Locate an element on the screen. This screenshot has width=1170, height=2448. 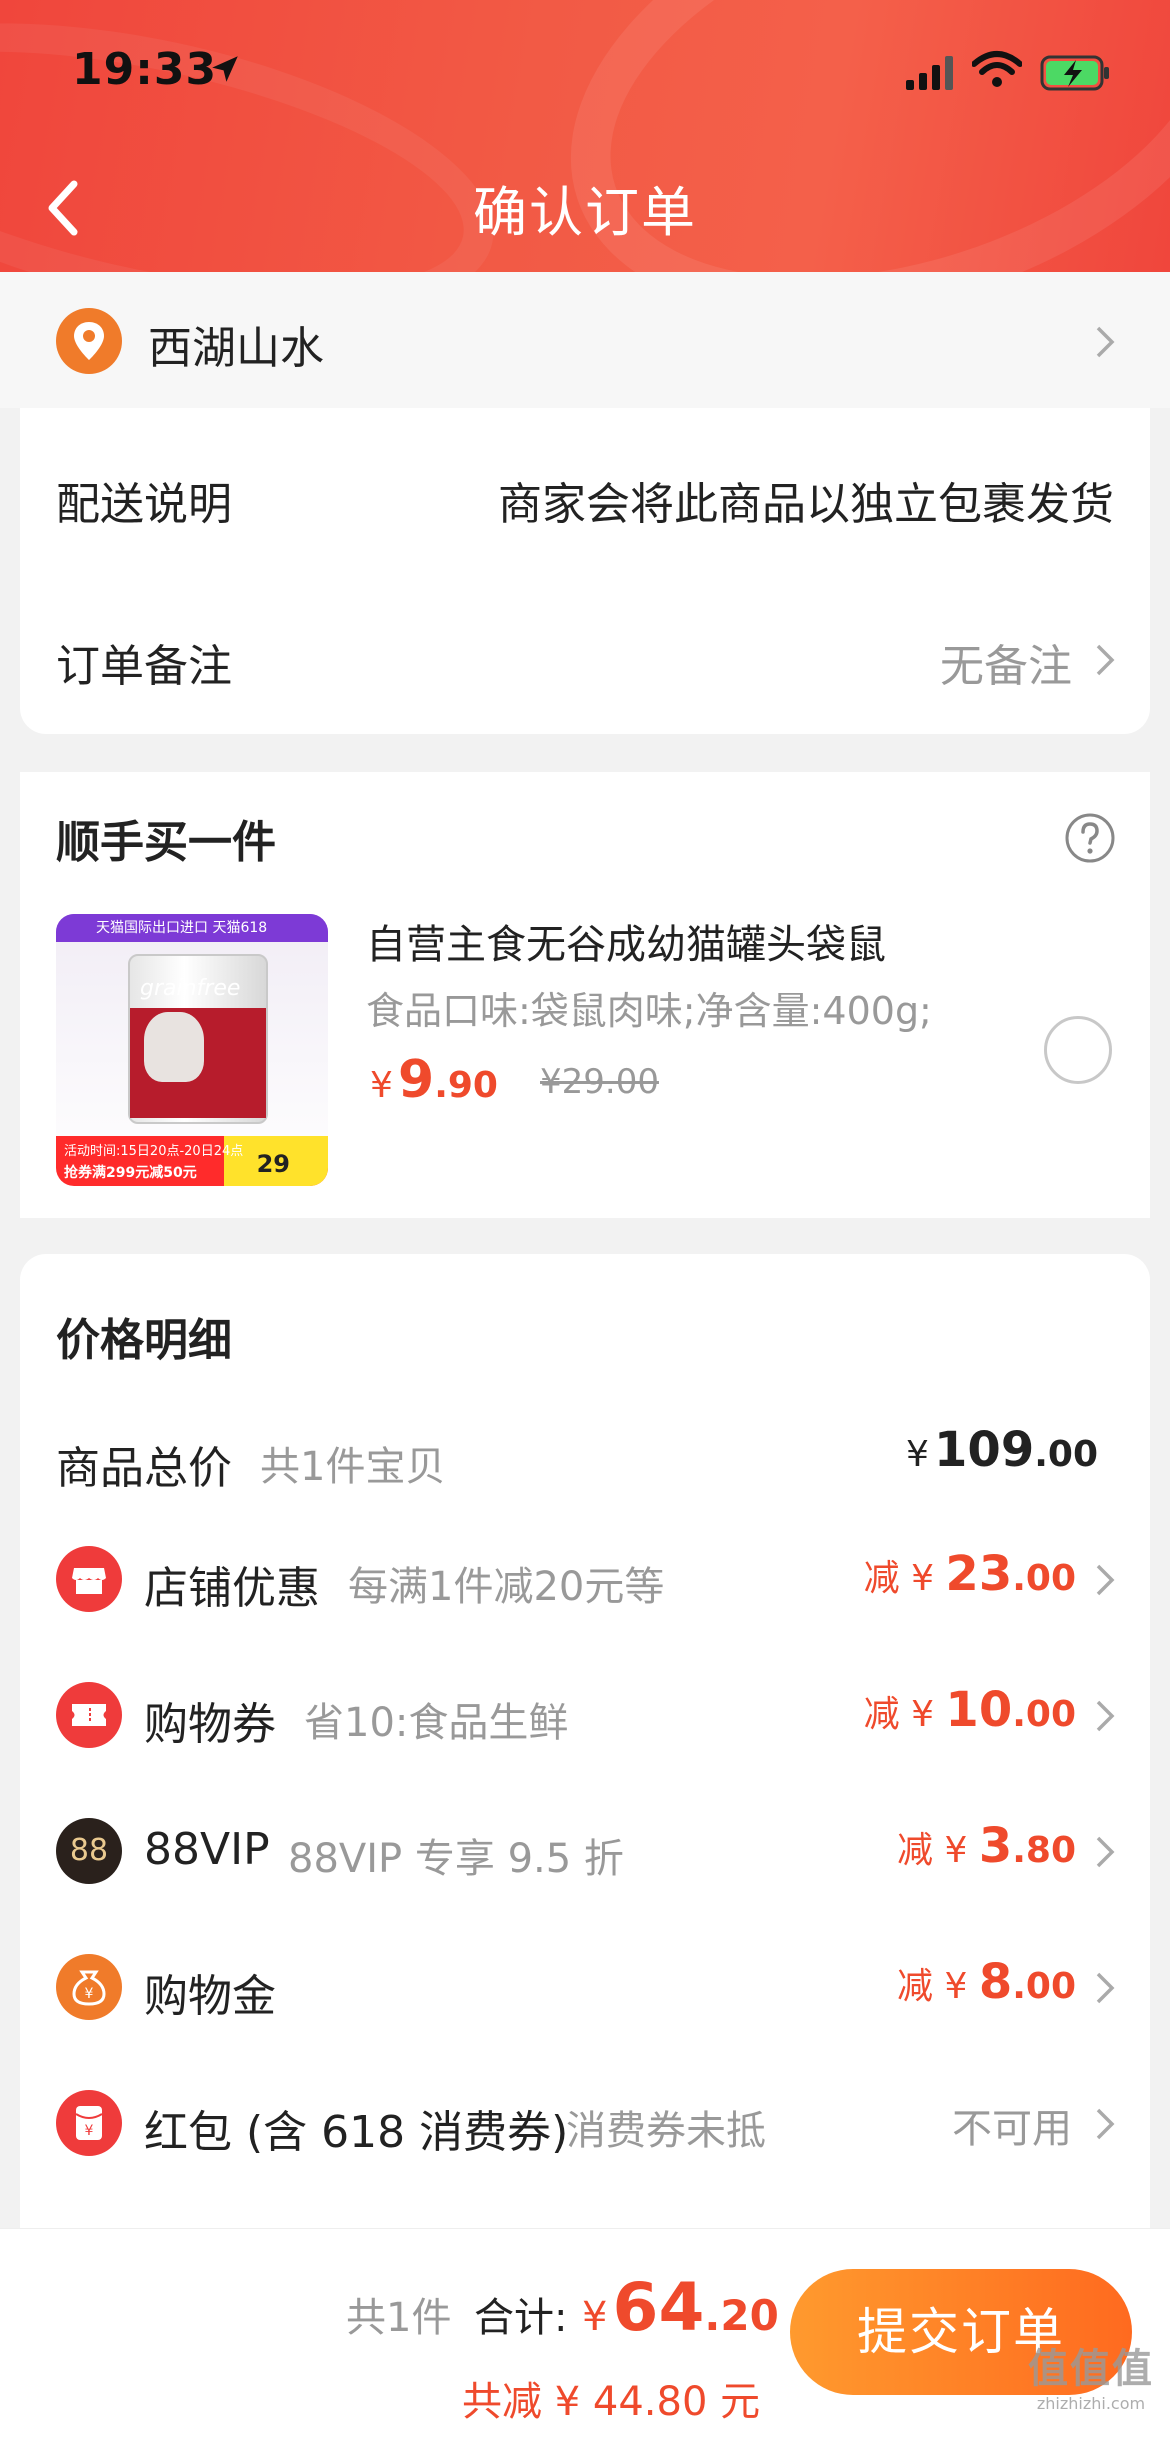
price-detail-title: 价格明细 is located at coordinates (144, 1340).